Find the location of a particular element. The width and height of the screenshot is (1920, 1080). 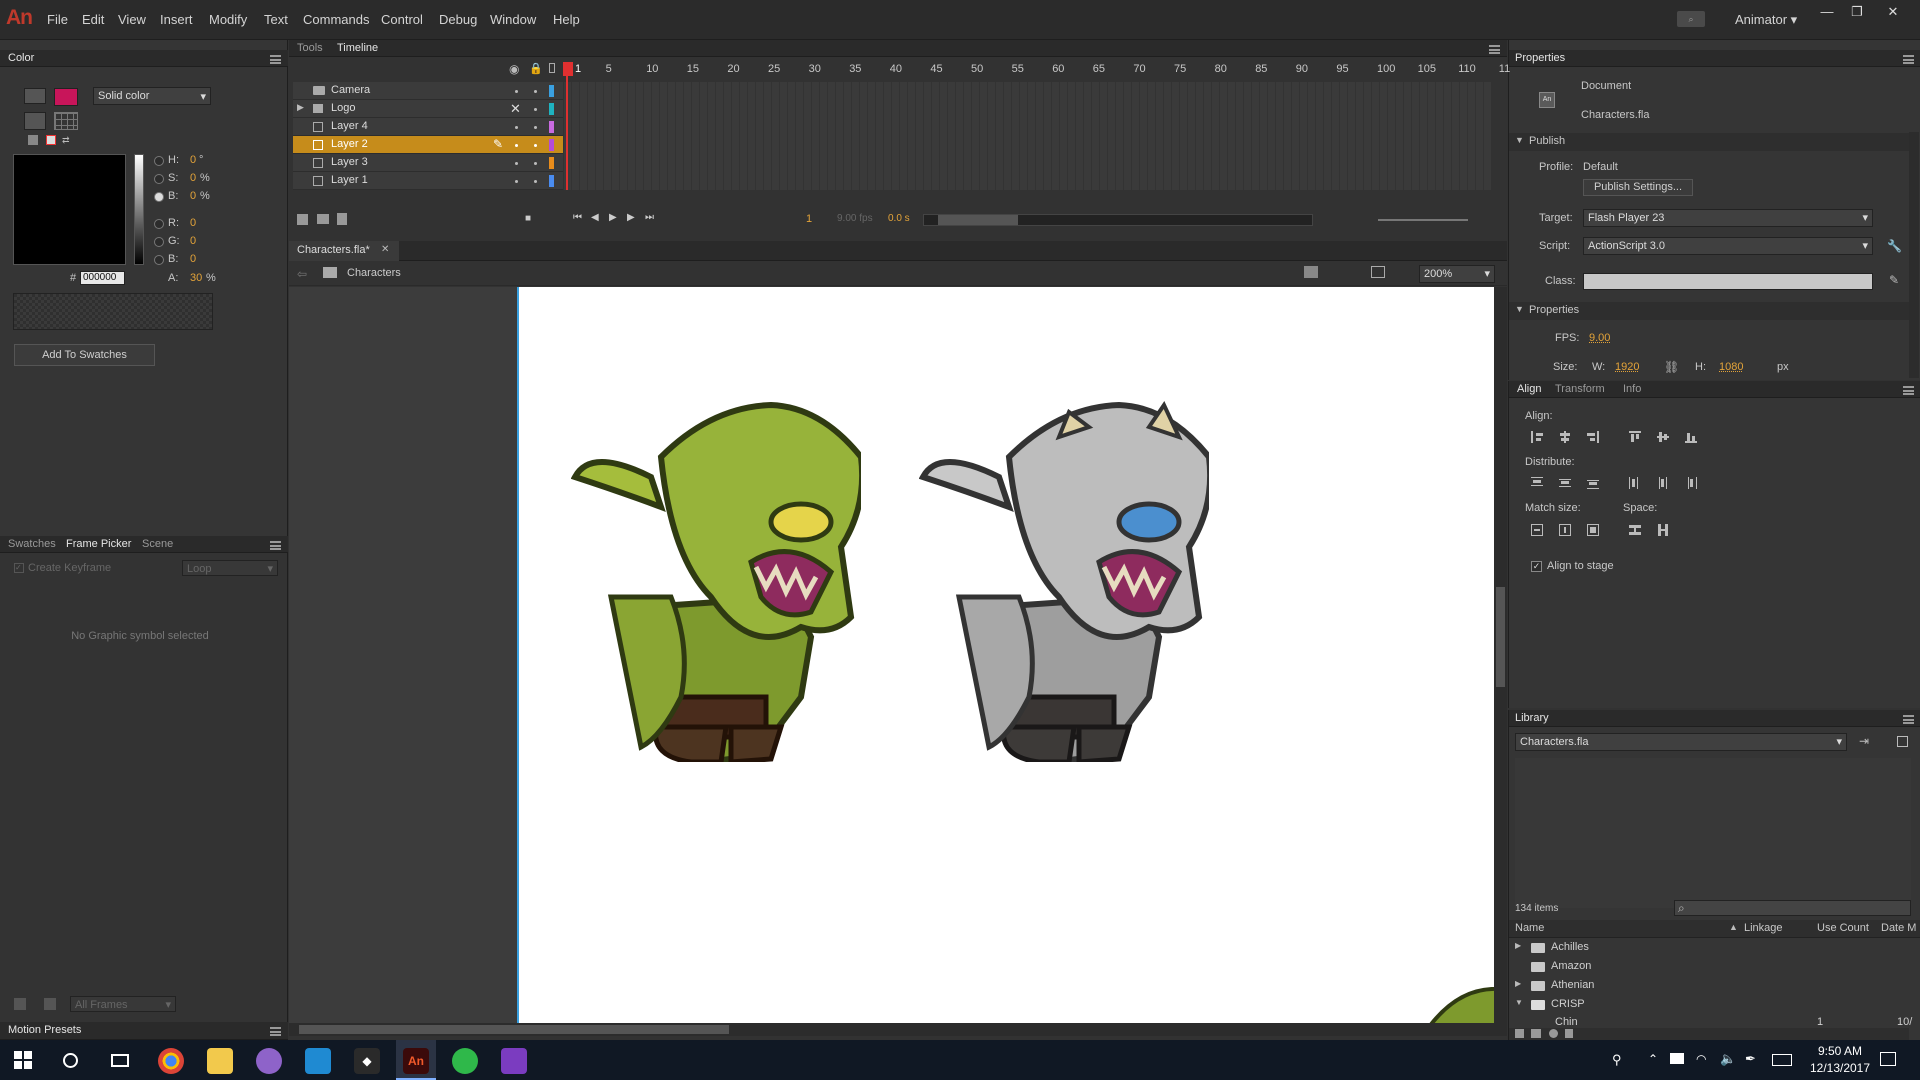

fps-readout: 9.00 fps is located at coordinates (855, 218).